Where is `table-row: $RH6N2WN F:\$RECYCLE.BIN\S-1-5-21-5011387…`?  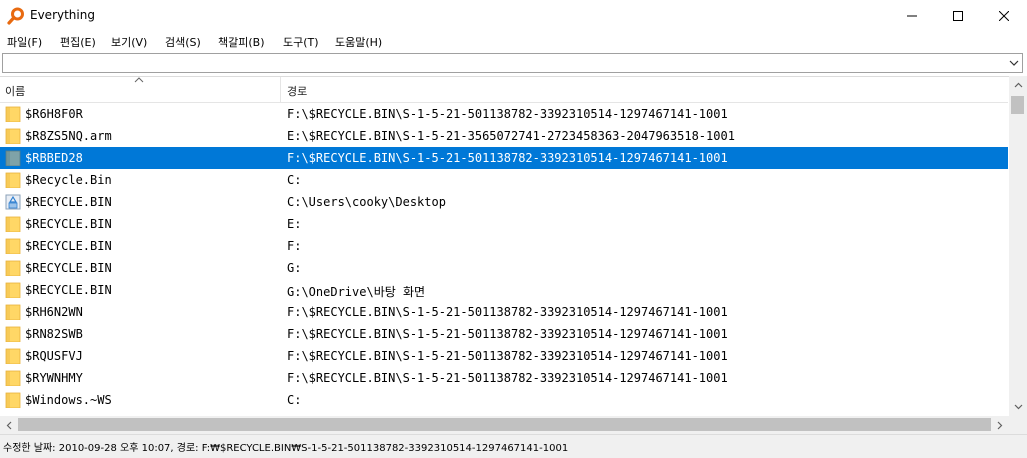 table-row: $RH6N2WN F:\$RECYCLE.BIN\S-1-5-21-5011387… is located at coordinates (504, 312).